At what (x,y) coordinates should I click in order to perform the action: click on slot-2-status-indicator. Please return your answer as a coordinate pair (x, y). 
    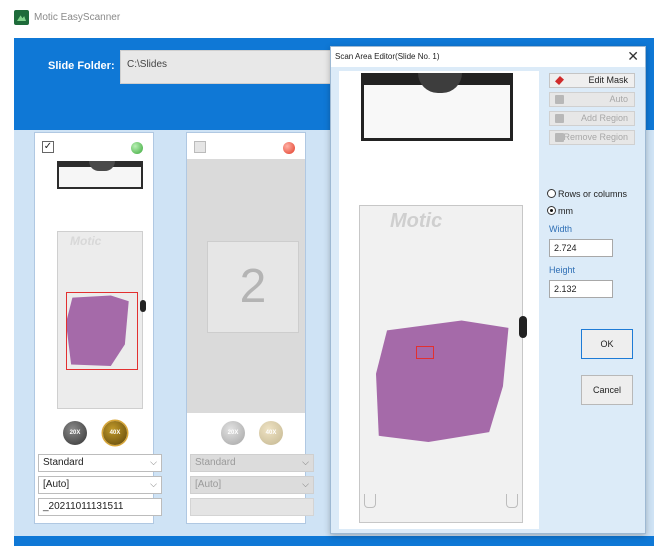
    Looking at the image, I should click on (289, 148).